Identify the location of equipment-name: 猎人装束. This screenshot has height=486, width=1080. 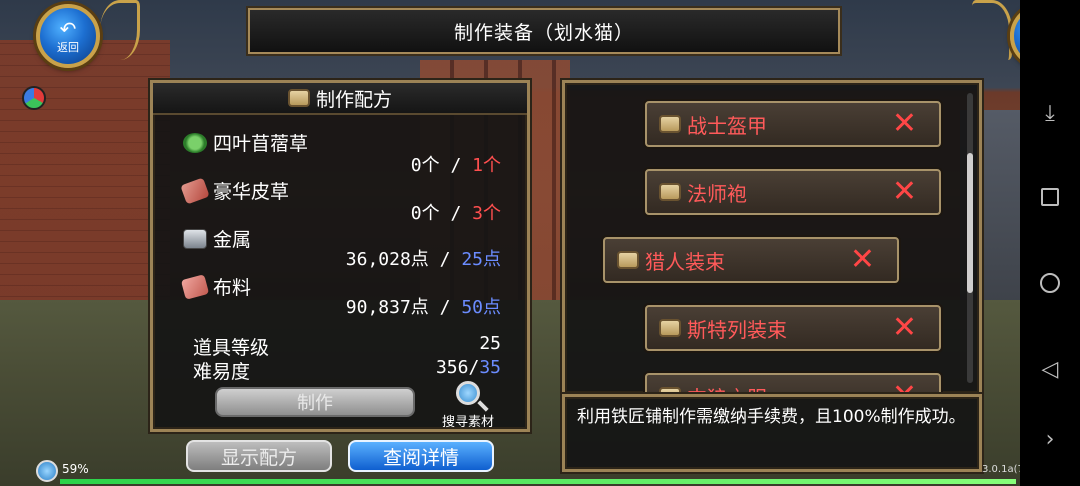
(685, 261).